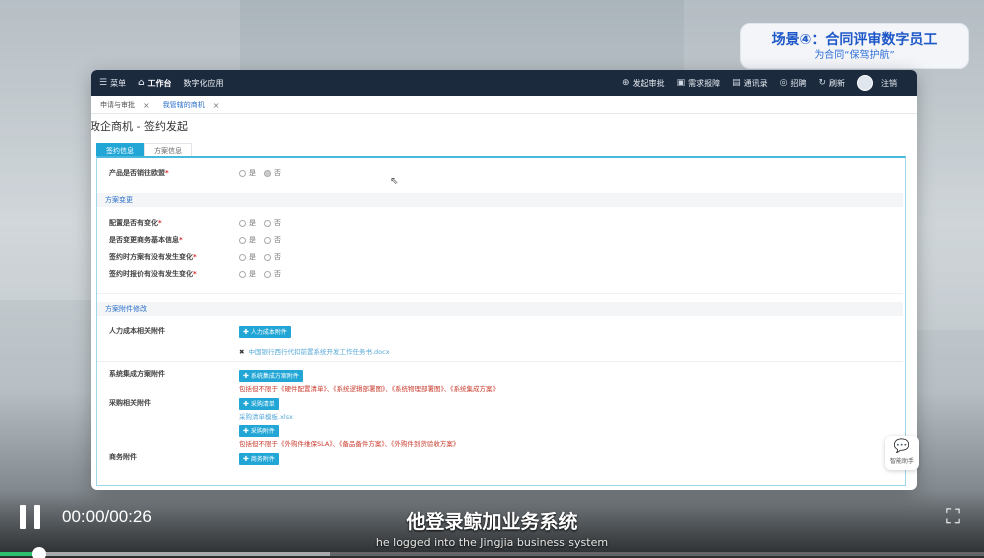 The image size is (984, 558). I want to click on smart-assistant-button: 💬 智能助手, so click(902, 453).